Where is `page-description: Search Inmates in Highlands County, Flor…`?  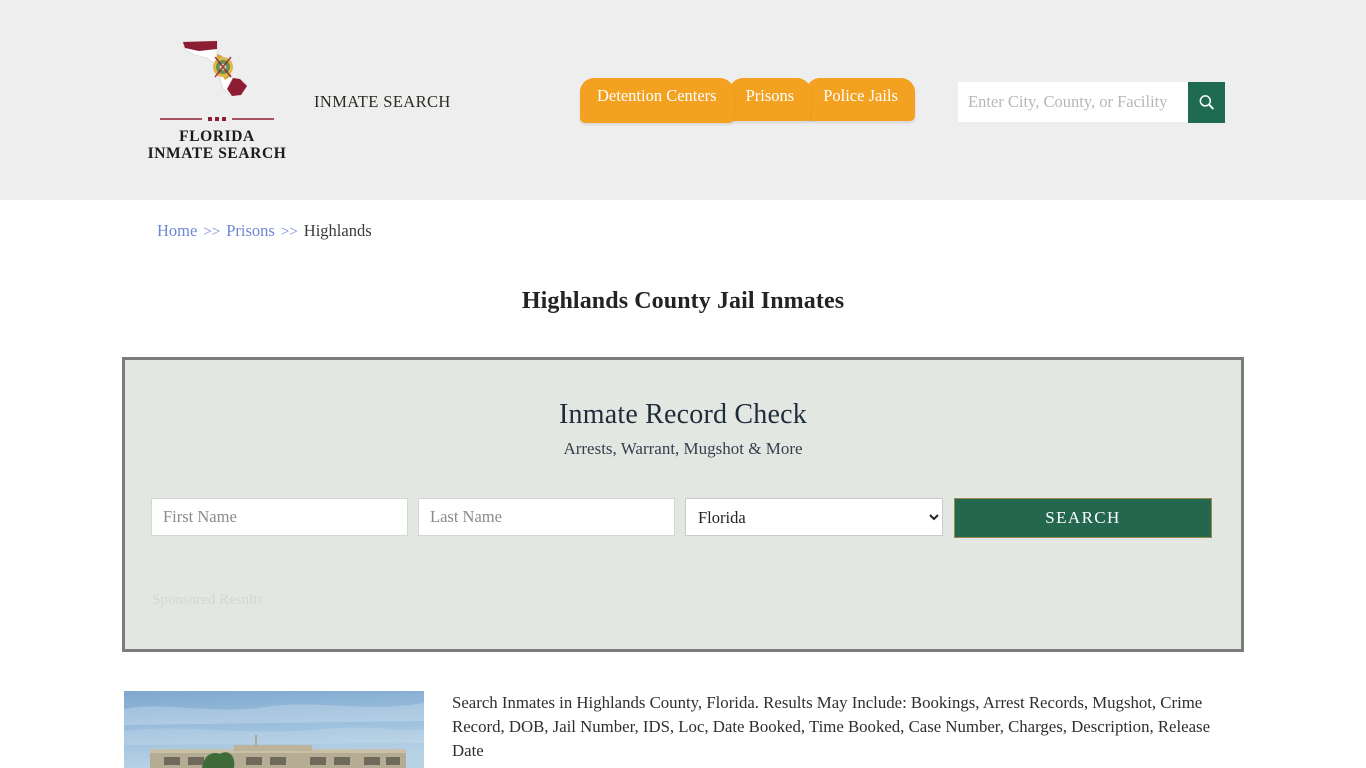 page-description: Search Inmates in Highlands County, Flor… is located at coordinates (831, 727).